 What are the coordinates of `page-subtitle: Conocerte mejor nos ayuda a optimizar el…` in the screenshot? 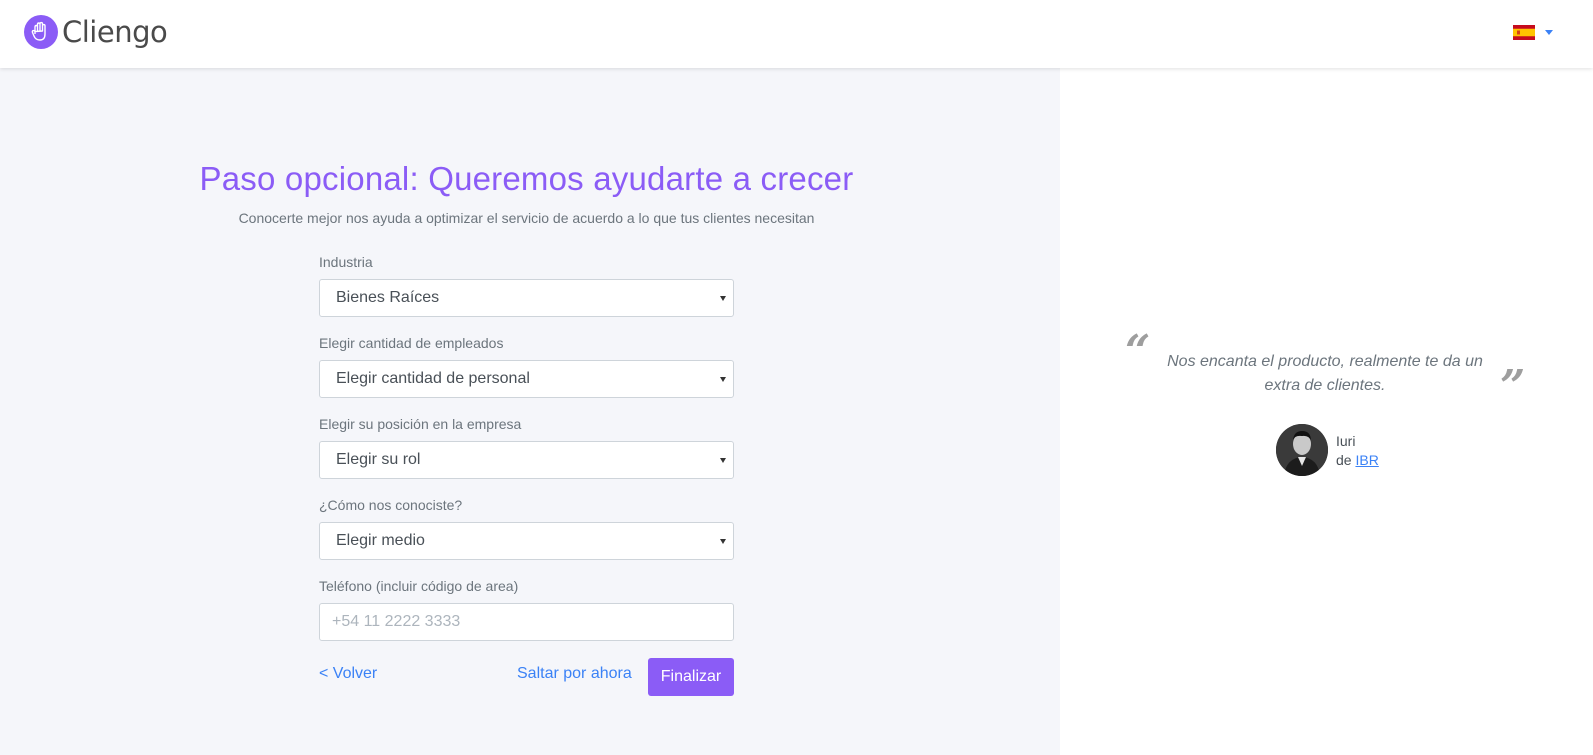 It's located at (526, 218).